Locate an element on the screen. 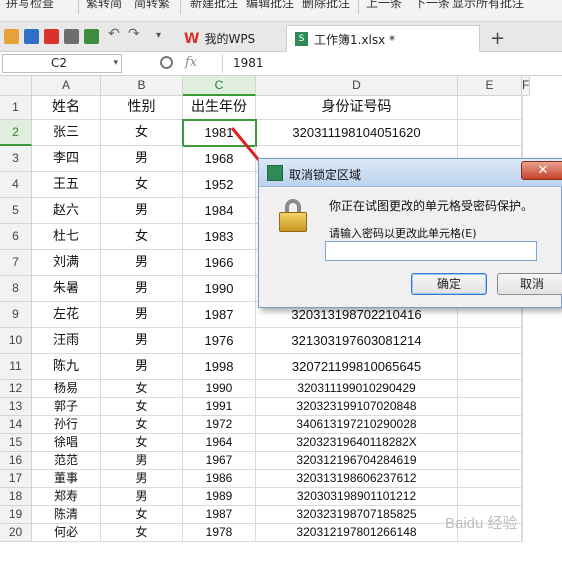  cancel-button: 取消 is located at coordinates (529, 284).